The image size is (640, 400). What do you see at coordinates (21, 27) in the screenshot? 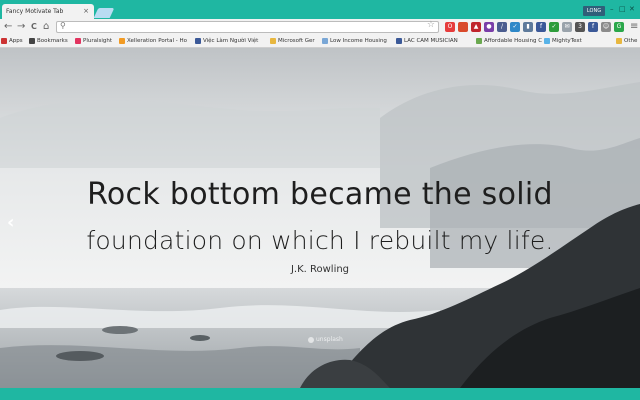
I see `forward-icon: →` at bounding box center [21, 27].